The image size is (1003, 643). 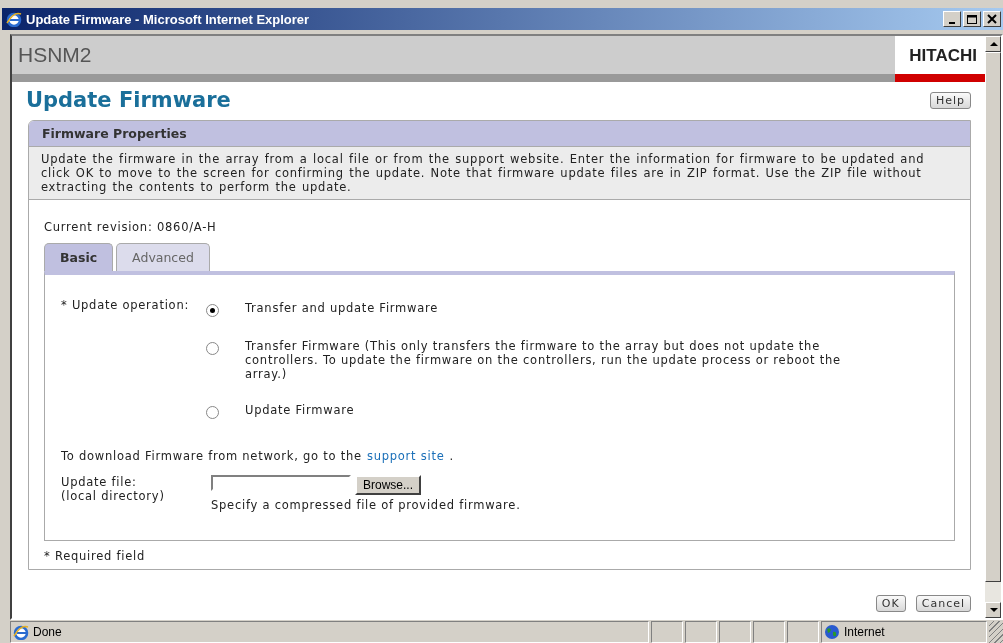 I want to click on minimize-icon, so click(x=952, y=22).